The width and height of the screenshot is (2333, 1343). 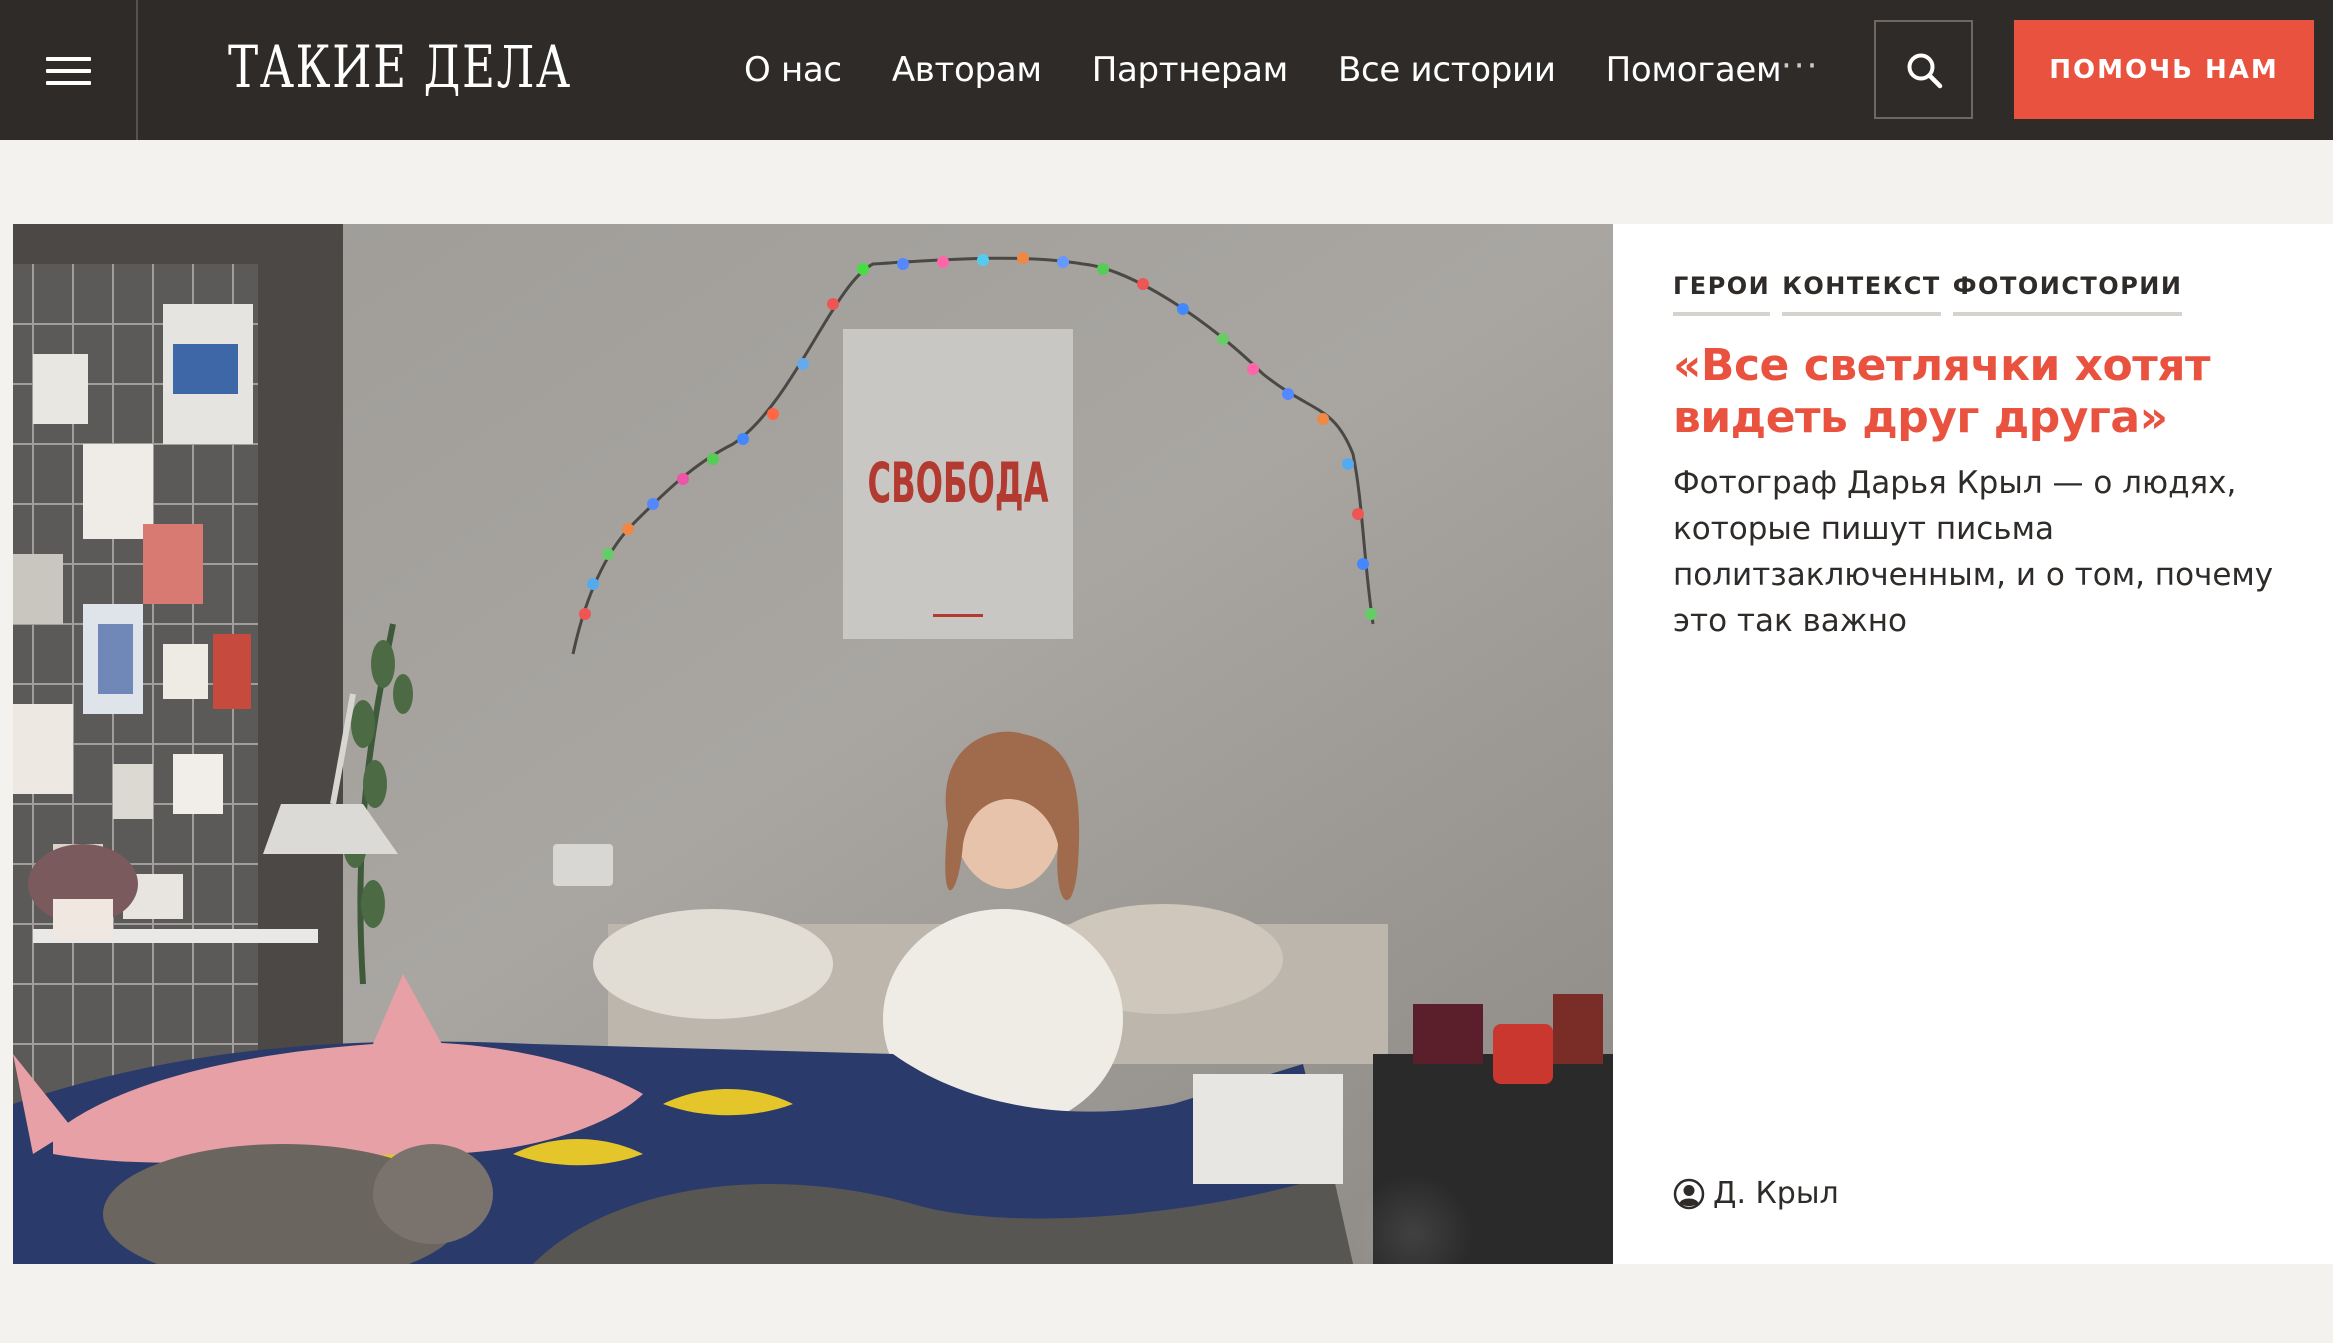 What do you see at coordinates (400, 67) in the screenshot?
I see `site-logo: ТАКИЕ ДЕЛА` at bounding box center [400, 67].